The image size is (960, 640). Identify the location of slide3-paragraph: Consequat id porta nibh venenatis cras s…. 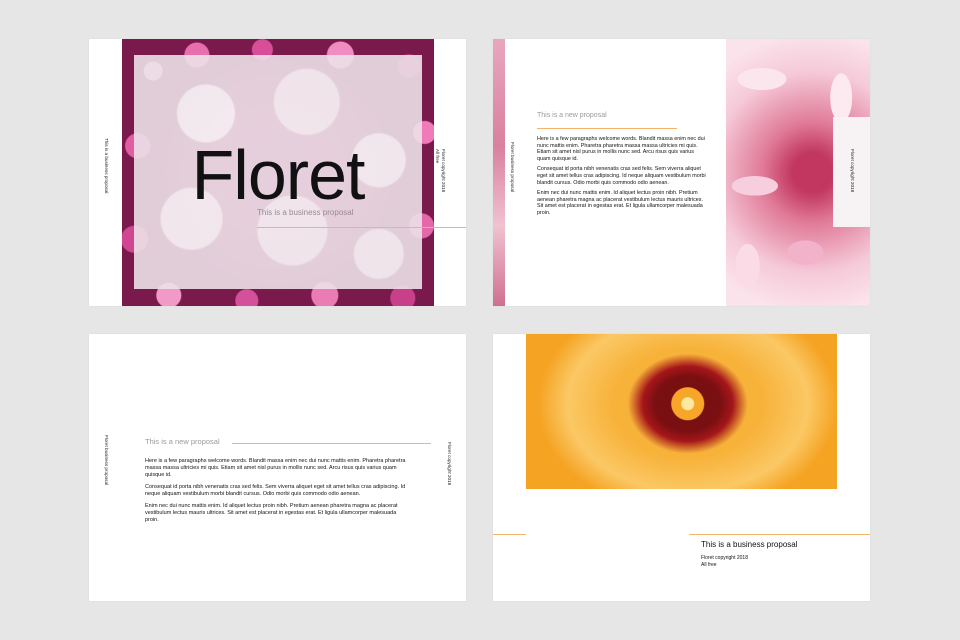
(275, 490).